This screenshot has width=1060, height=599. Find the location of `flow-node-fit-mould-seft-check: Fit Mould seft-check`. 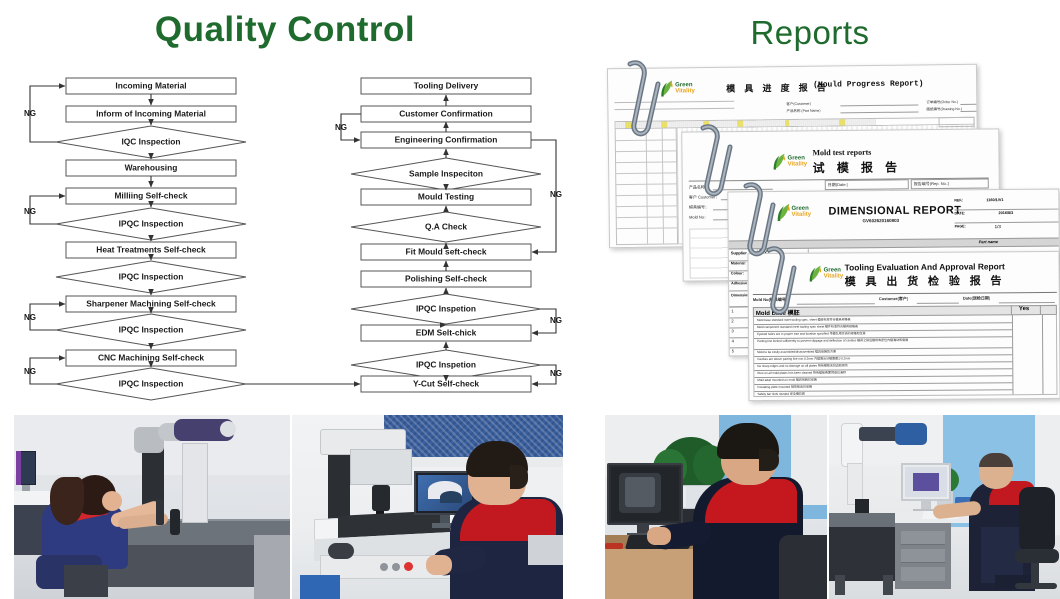

flow-node-fit-mould-seft-check: Fit Mould seft-check is located at coordinates (446, 252).